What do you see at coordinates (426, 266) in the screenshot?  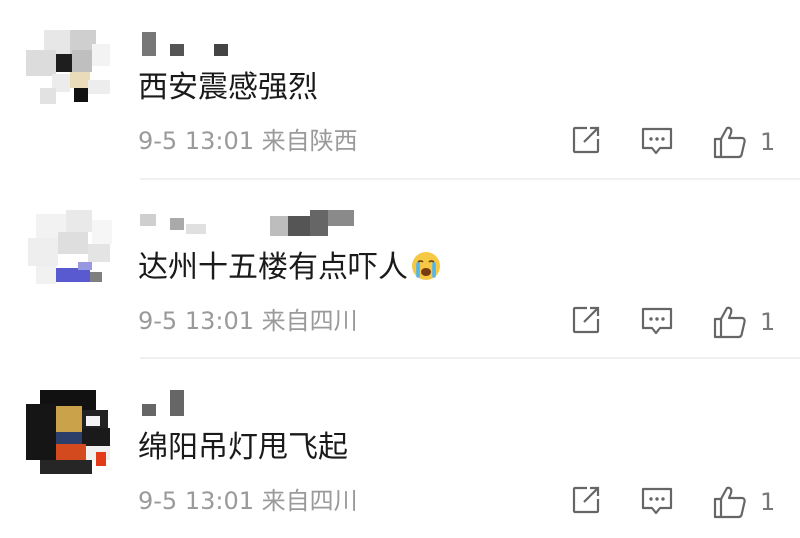 I see `crying-face-emoji` at bounding box center [426, 266].